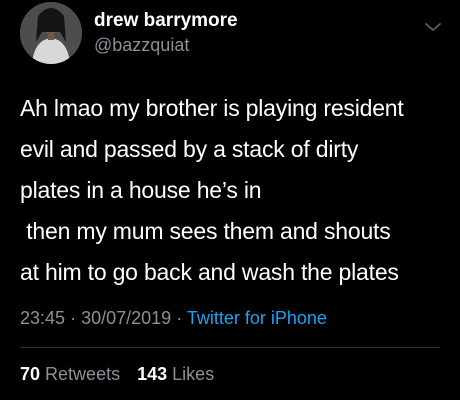 The width and height of the screenshot is (460, 400). Describe the element at coordinates (141, 45) in the screenshot. I see `user-handle: @bazzquiat` at that location.